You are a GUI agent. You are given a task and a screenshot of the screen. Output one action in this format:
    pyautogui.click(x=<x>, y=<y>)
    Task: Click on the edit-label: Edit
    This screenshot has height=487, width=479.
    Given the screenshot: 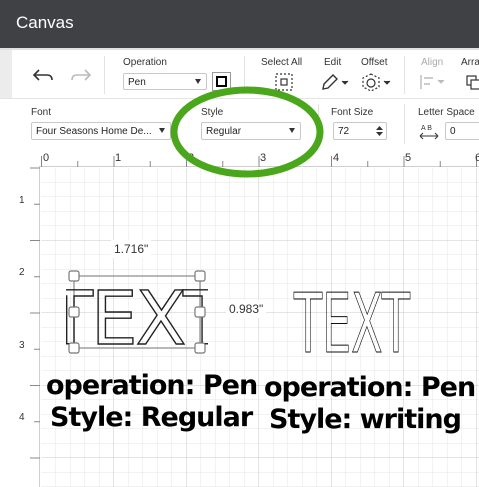 What is the action you would take?
    pyautogui.click(x=333, y=62)
    